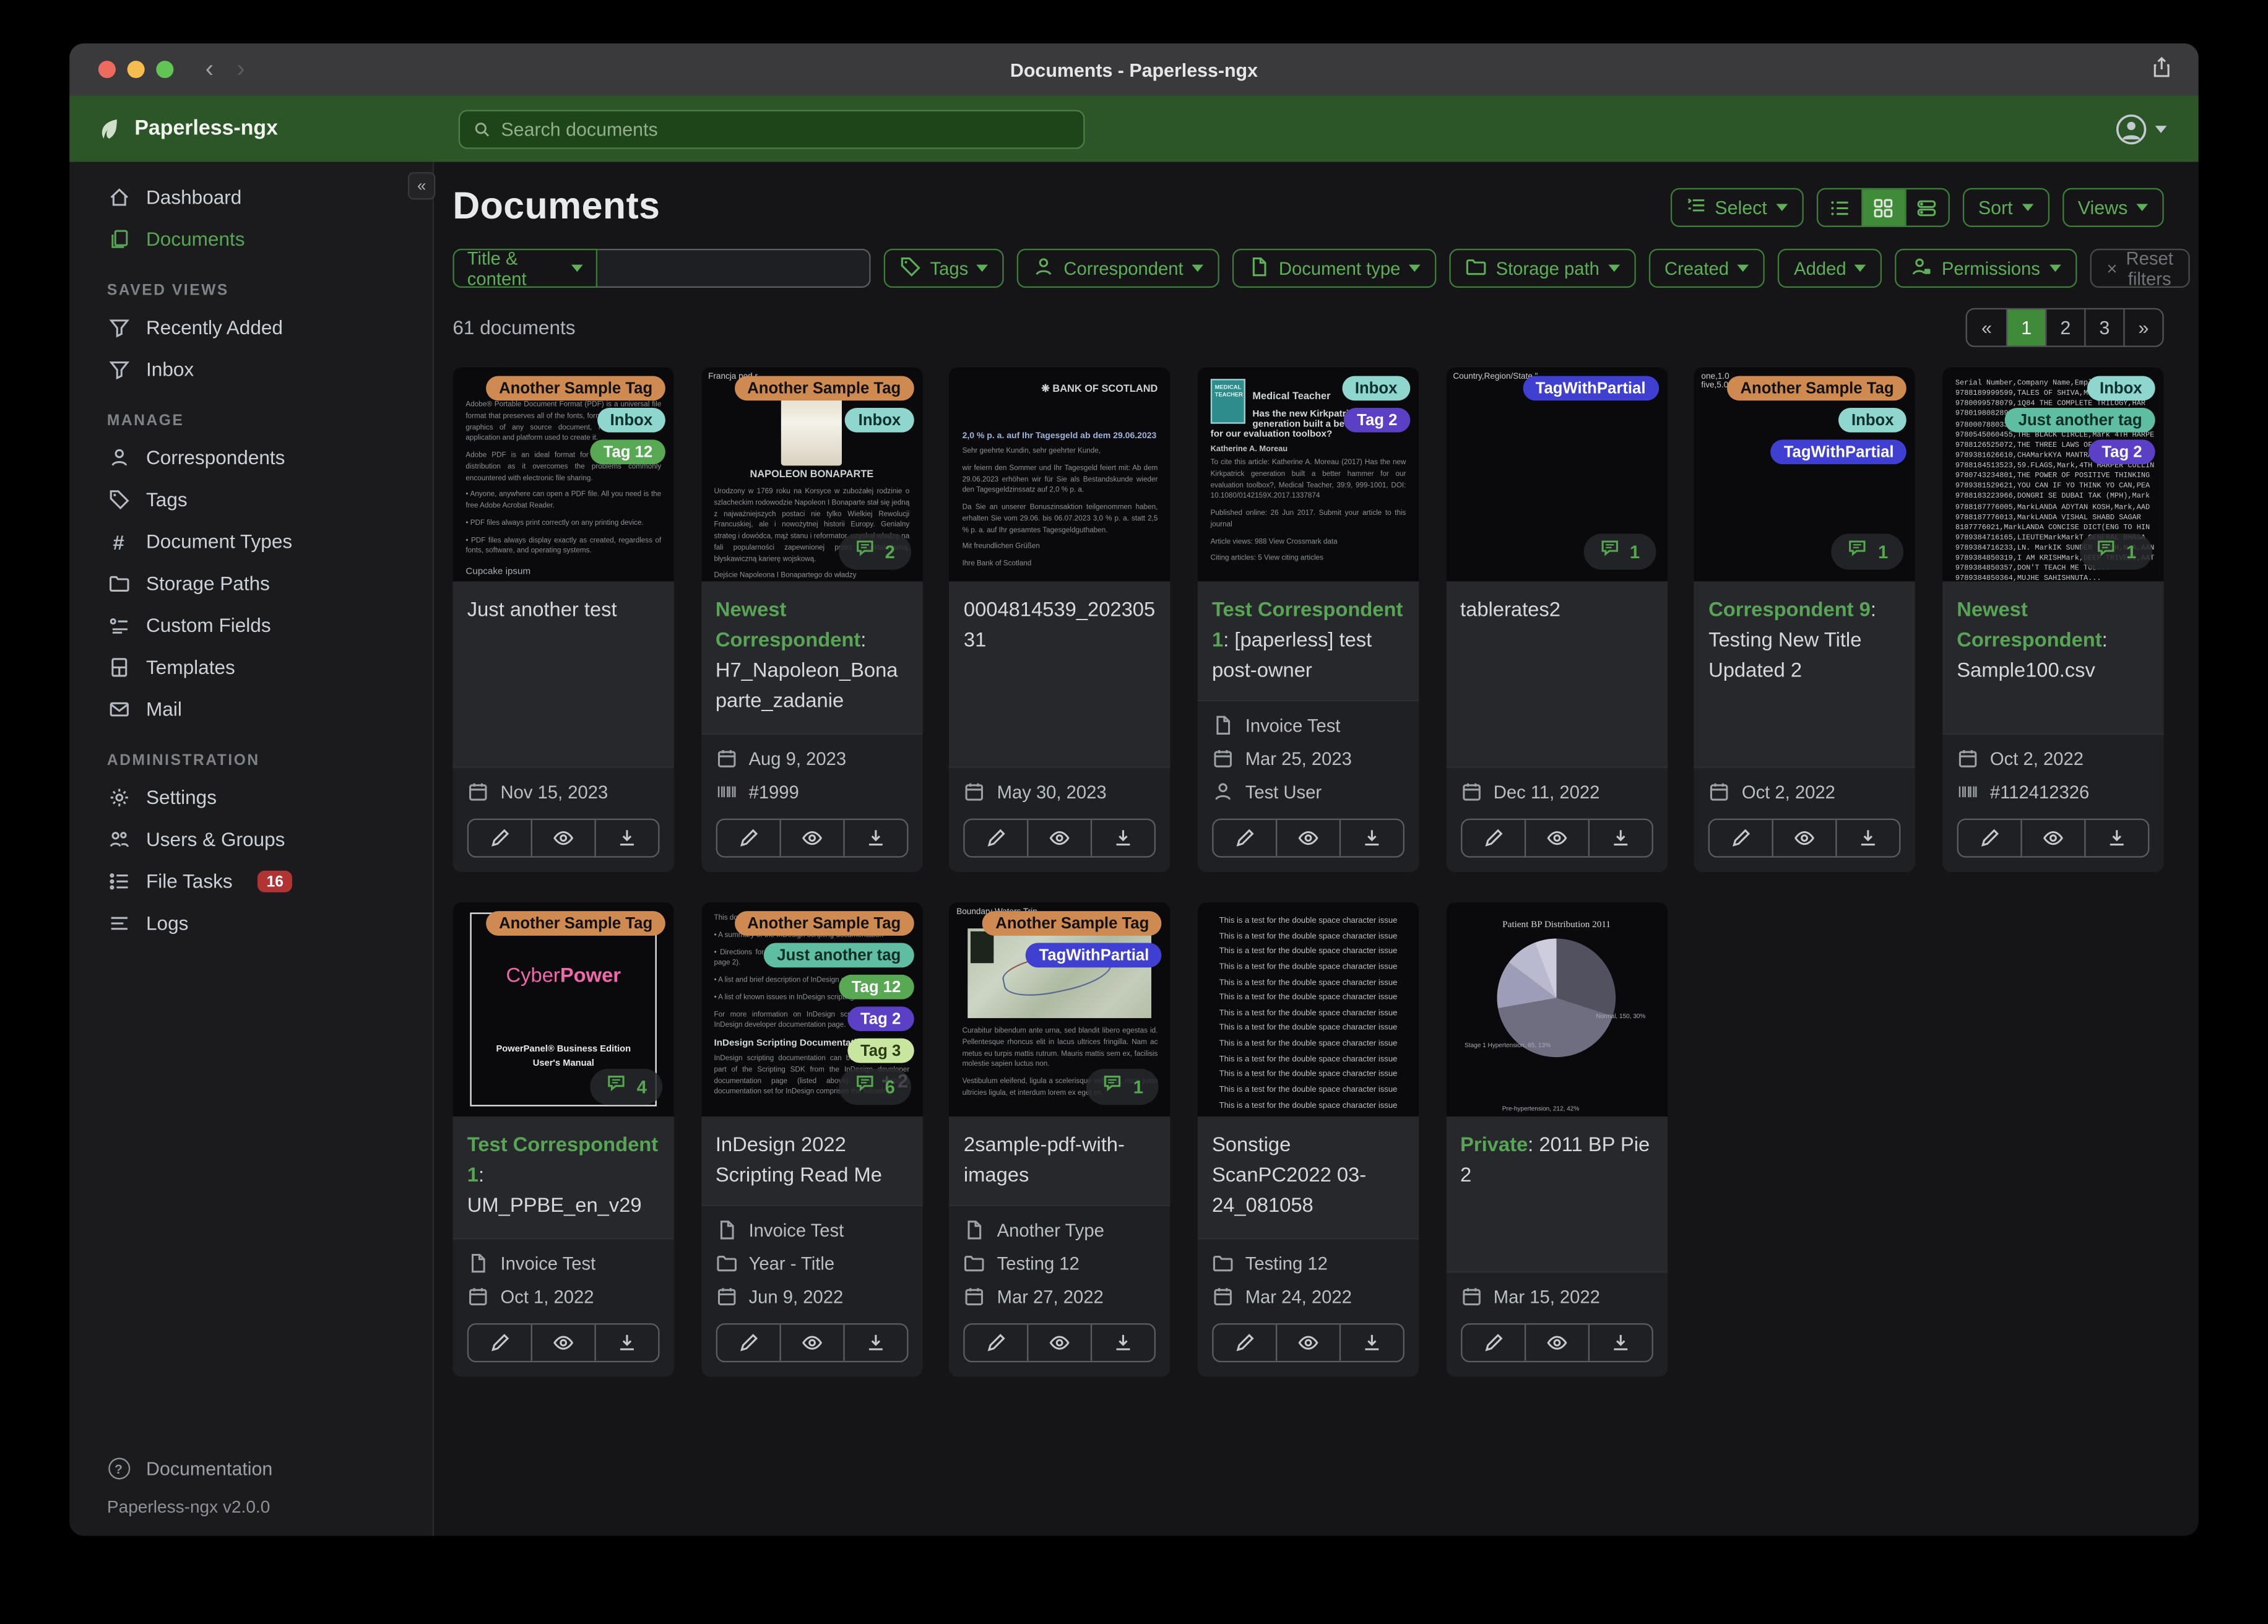 Image resolution: width=2268 pixels, height=1624 pixels. What do you see at coordinates (1986, 268) in the screenshot?
I see `filter-permissions-button: Permissions` at bounding box center [1986, 268].